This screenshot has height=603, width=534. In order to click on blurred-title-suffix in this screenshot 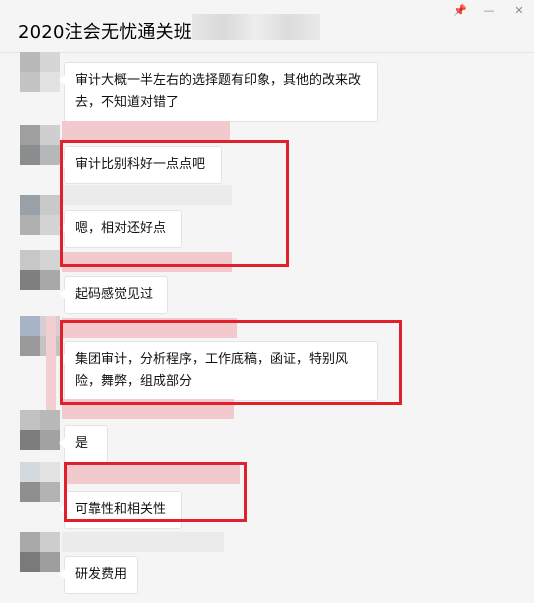, I will do `click(256, 27)`.